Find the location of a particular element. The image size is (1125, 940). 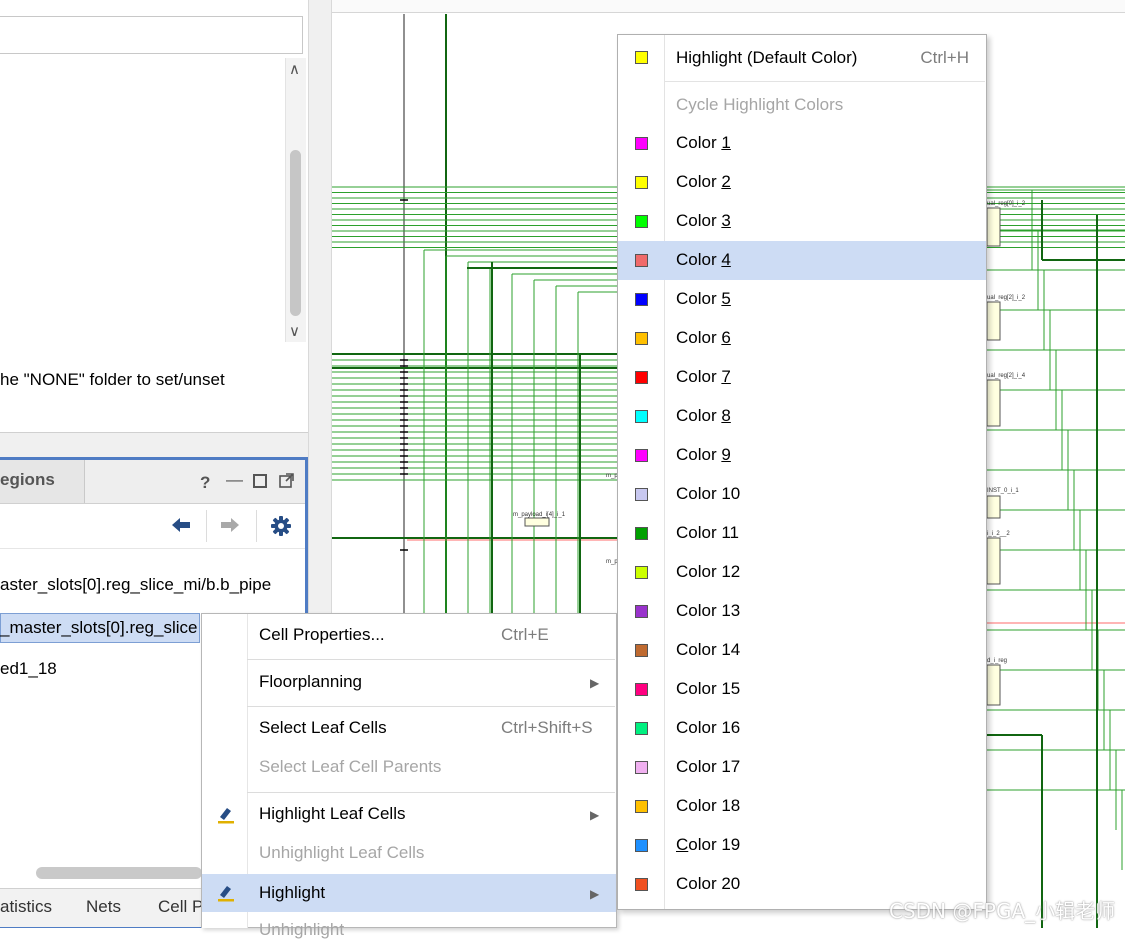

menu-item-label: Color 13 is located at coordinates (708, 610).